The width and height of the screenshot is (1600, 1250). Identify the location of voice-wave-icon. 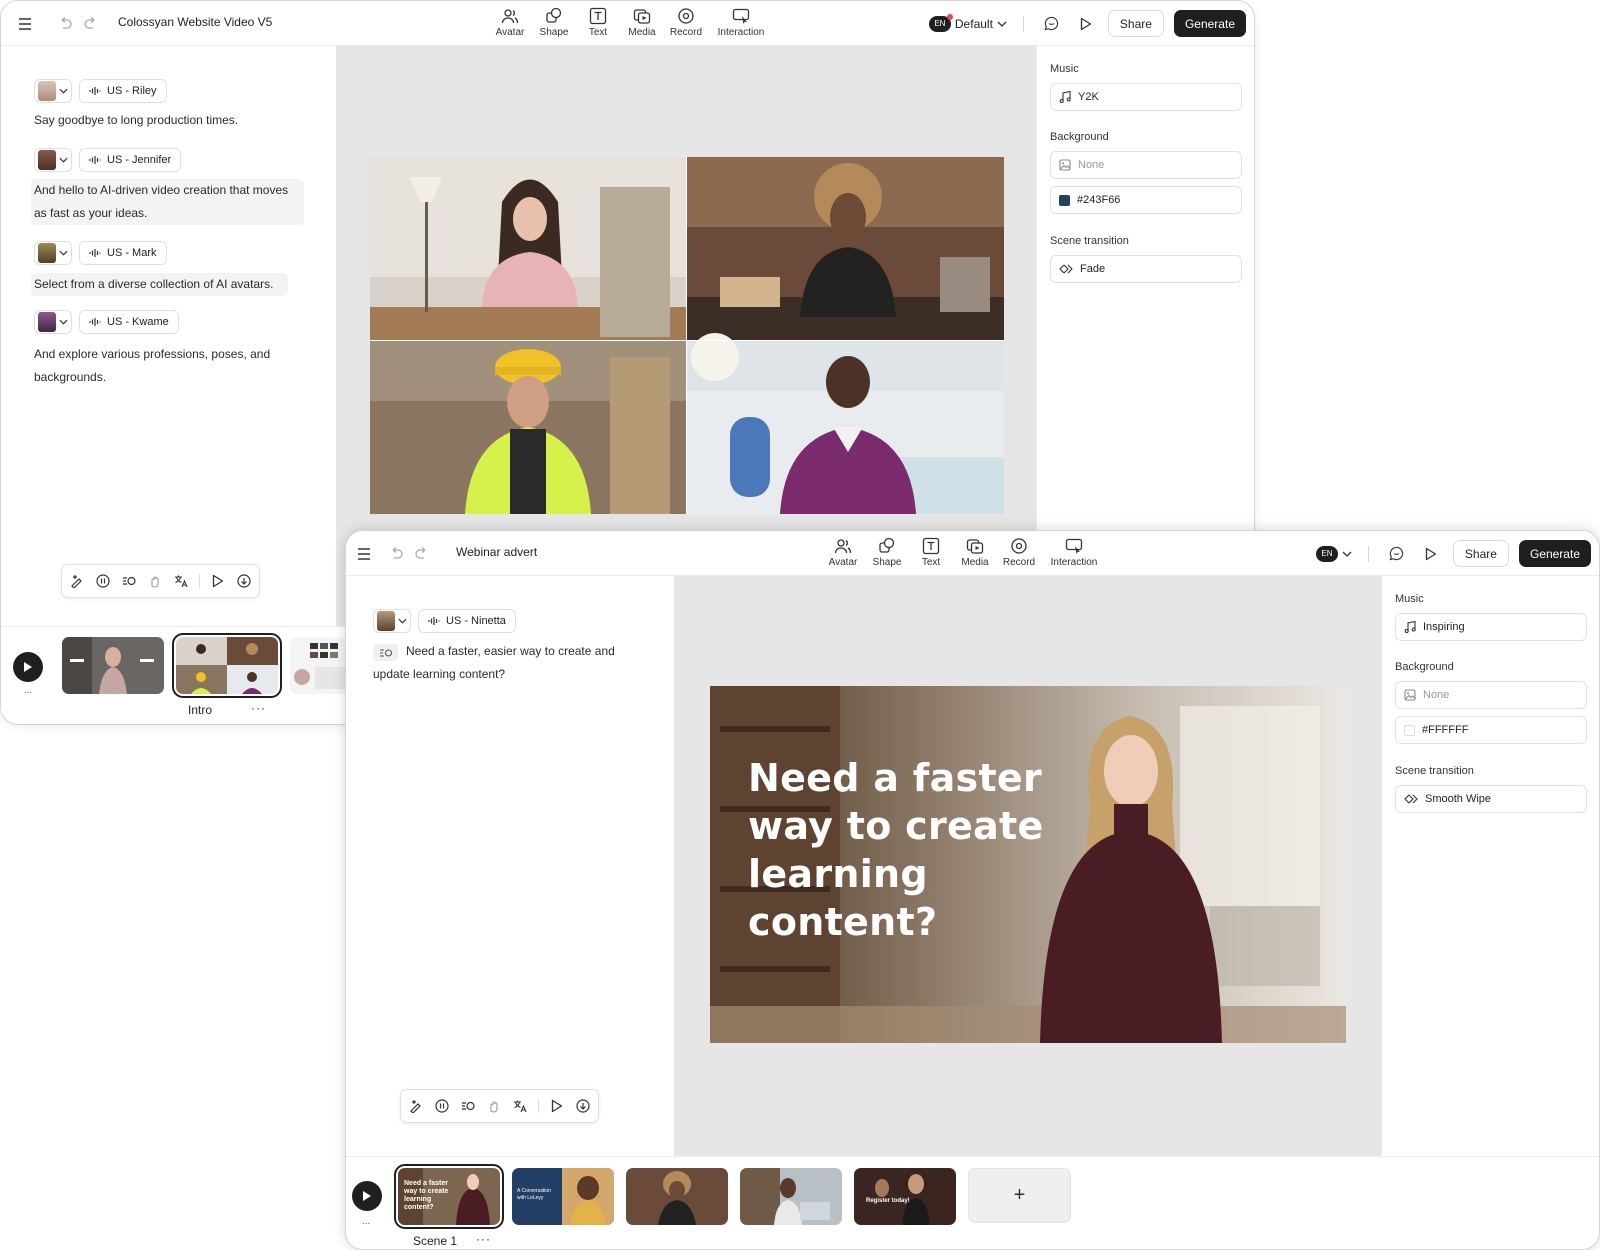
(95, 322).